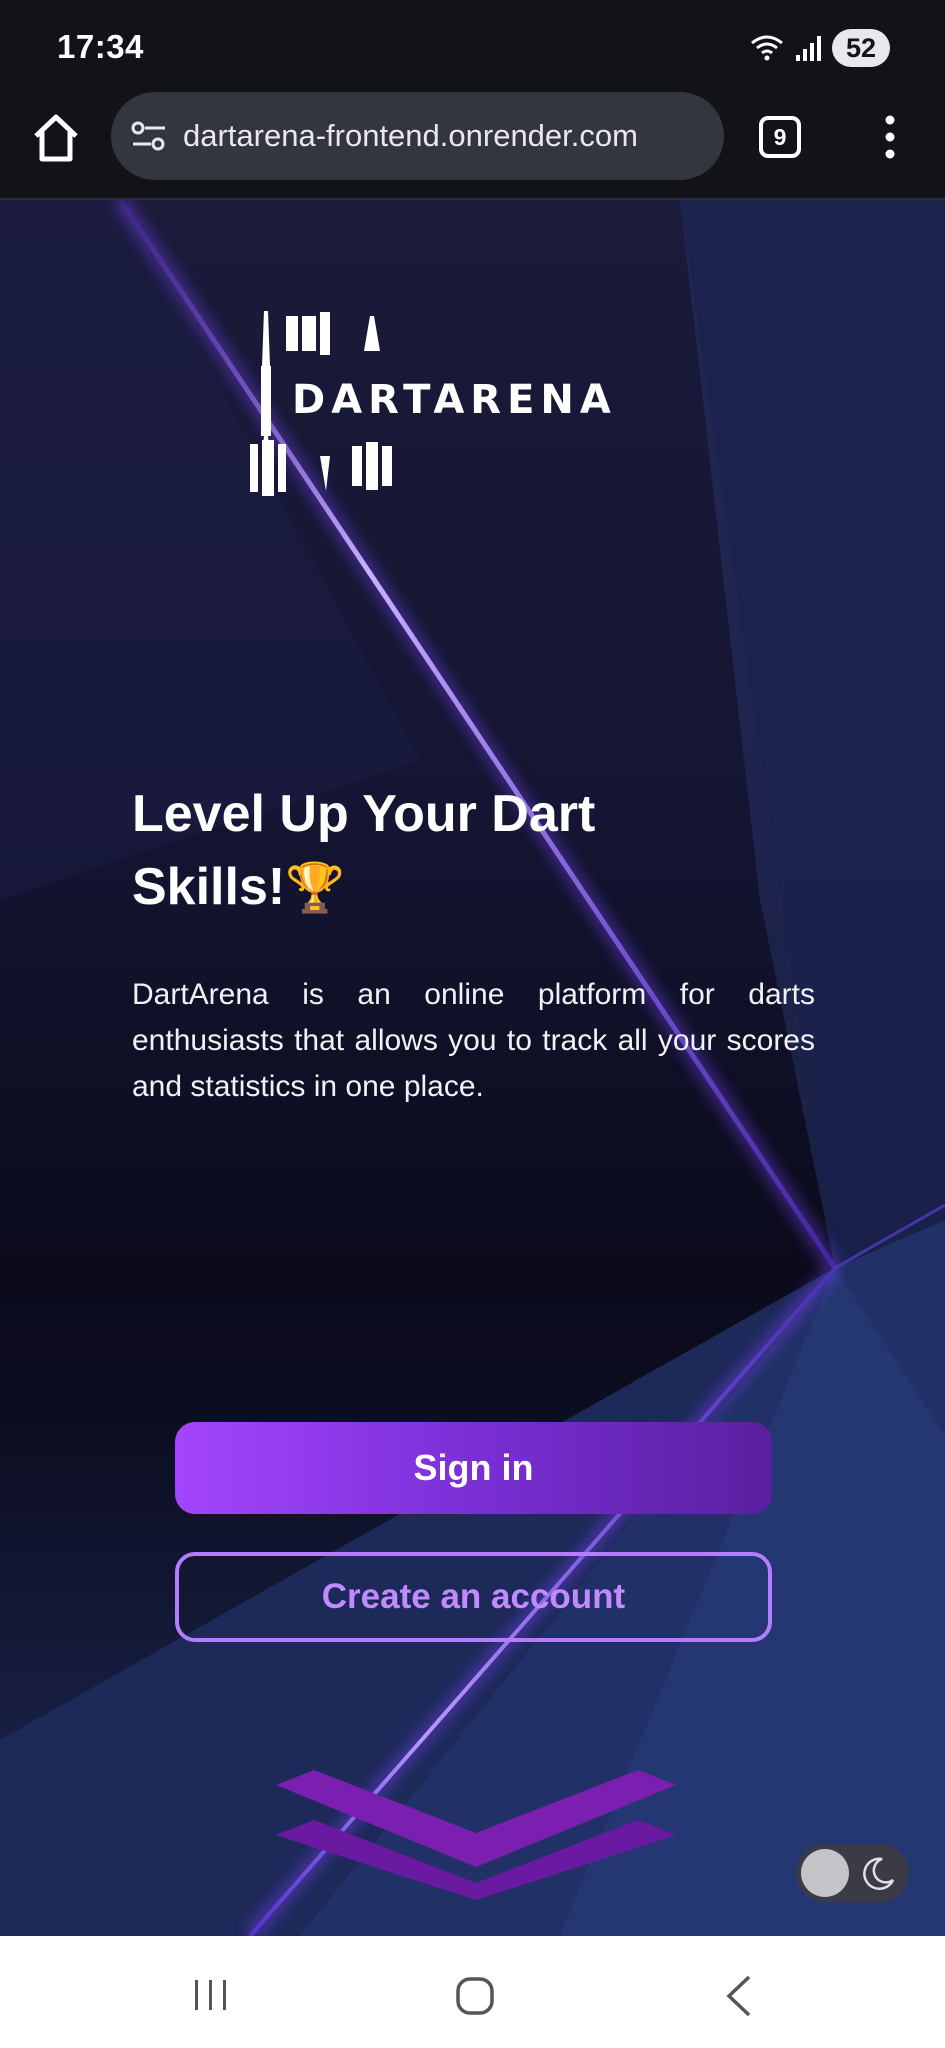 The height and width of the screenshot is (2048, 945). What do you see at coordinates (808, 48) in the screenshot?
I see `signal-icon` at bounding box center [808, 48].